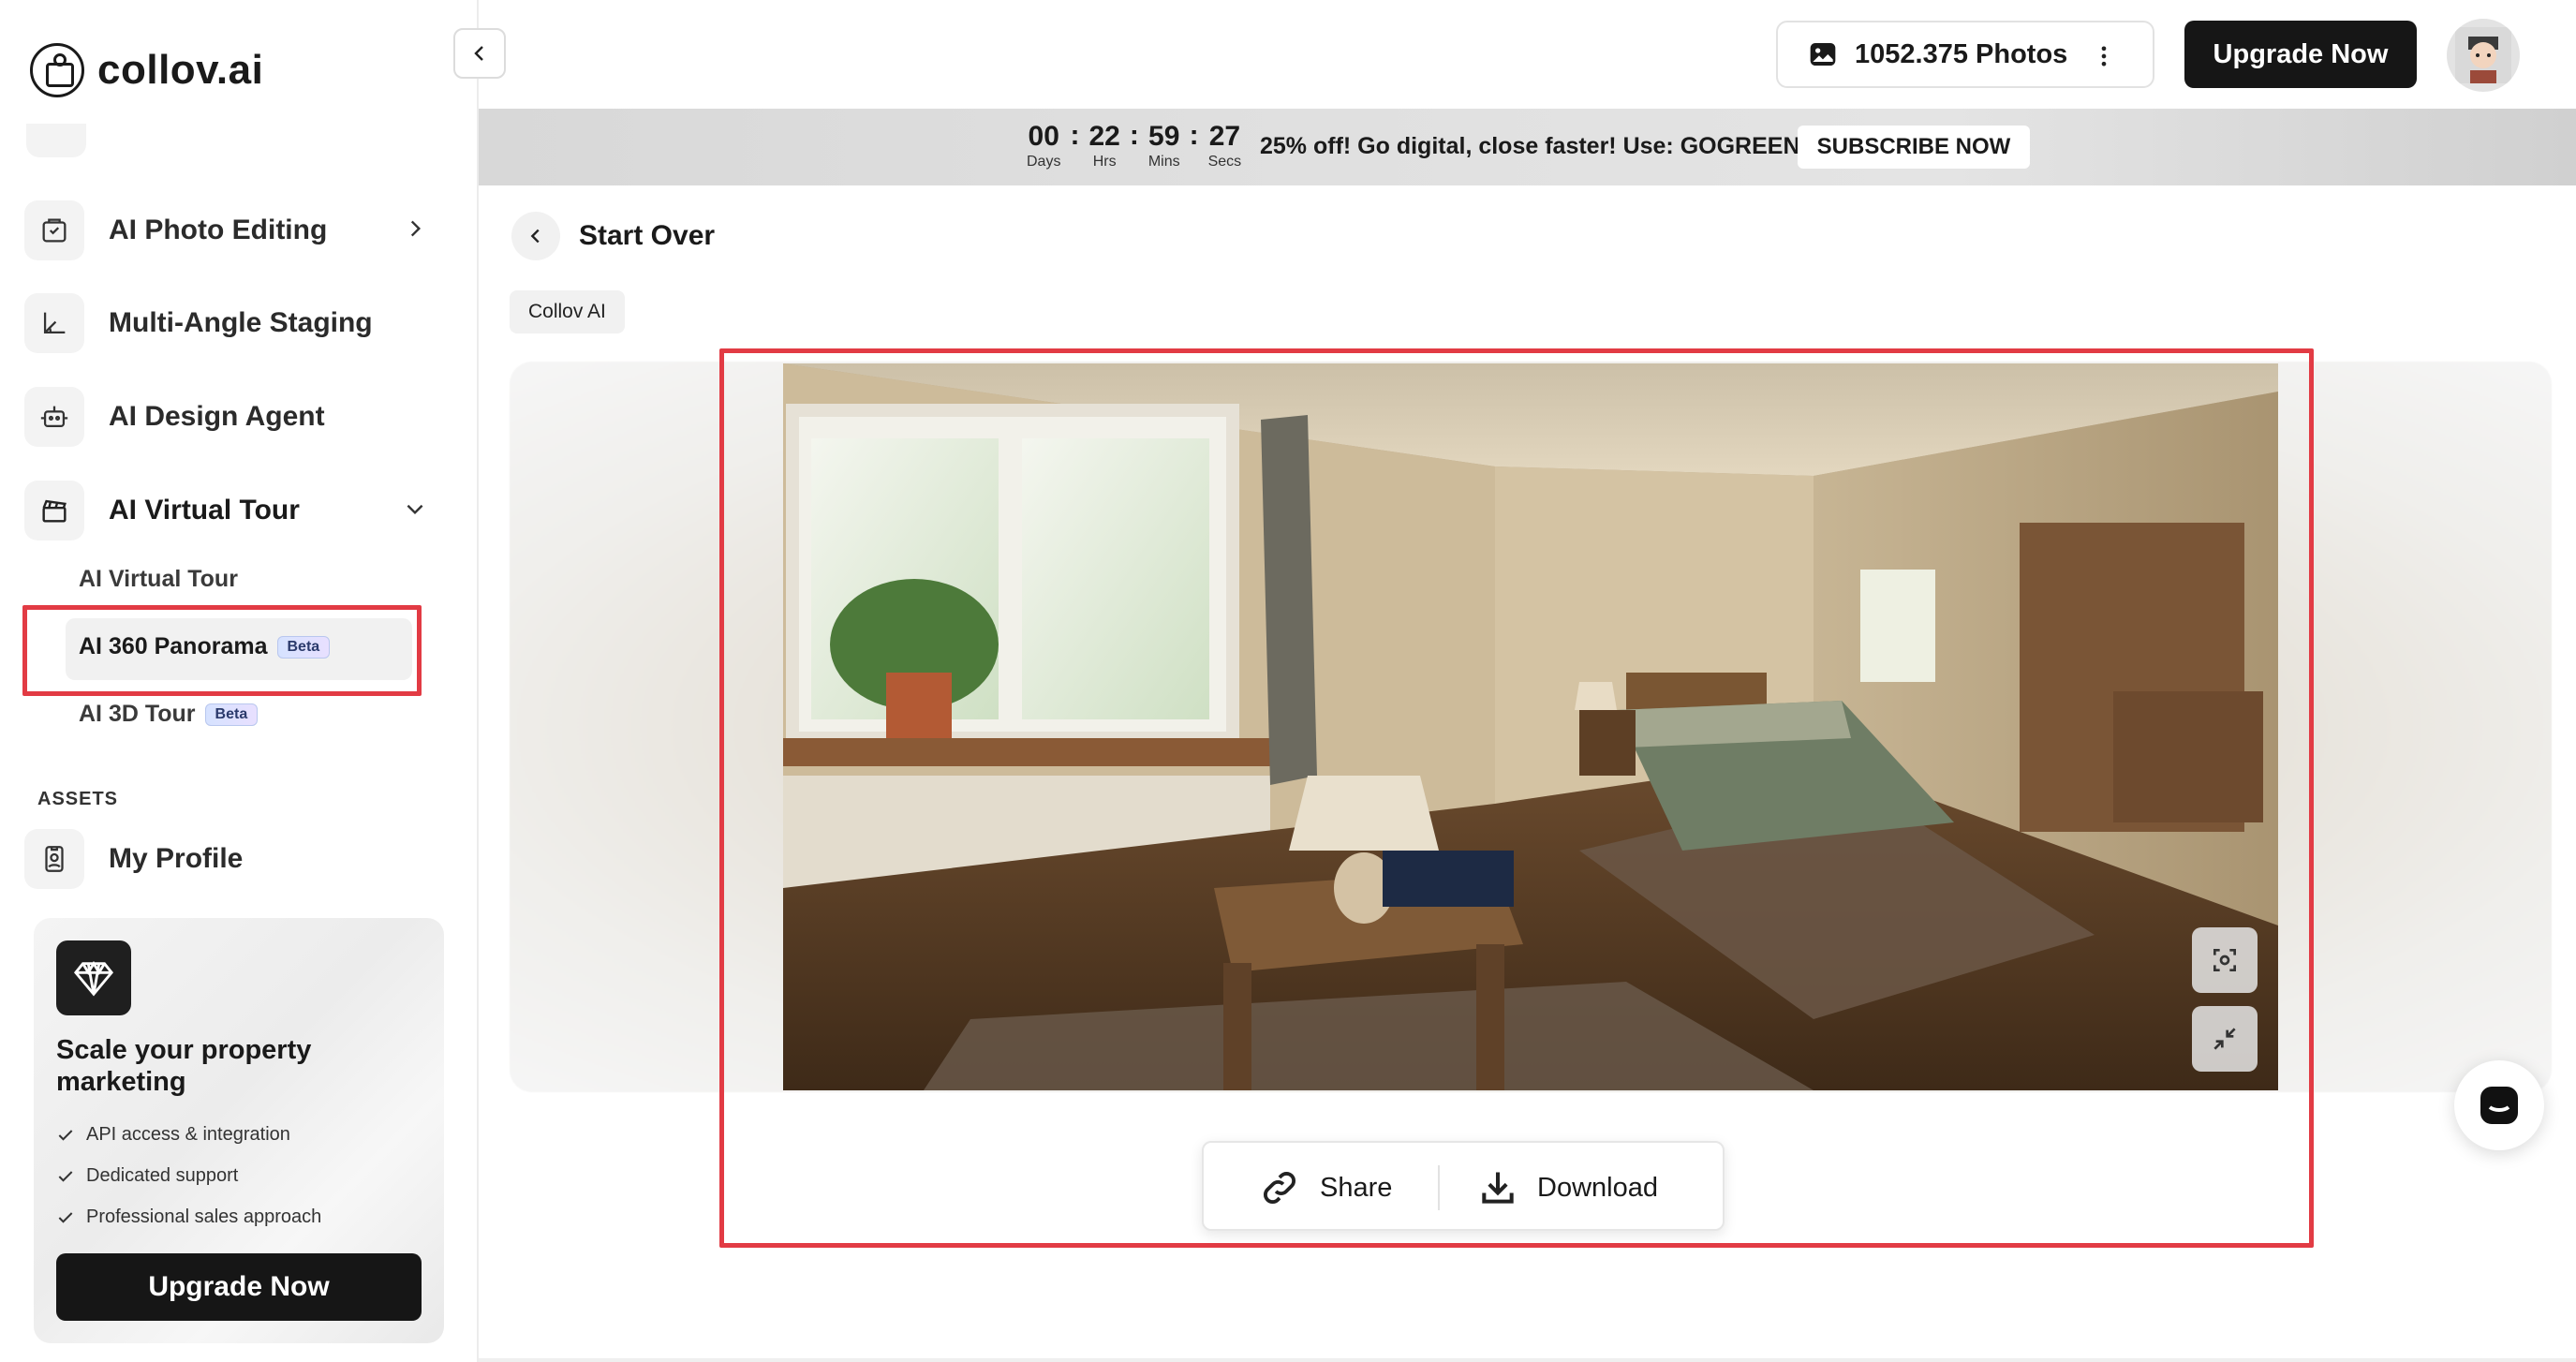 This screenshot has width=2576, height=1362. I want to click on countdown-value: 22, so click(1104, 136).